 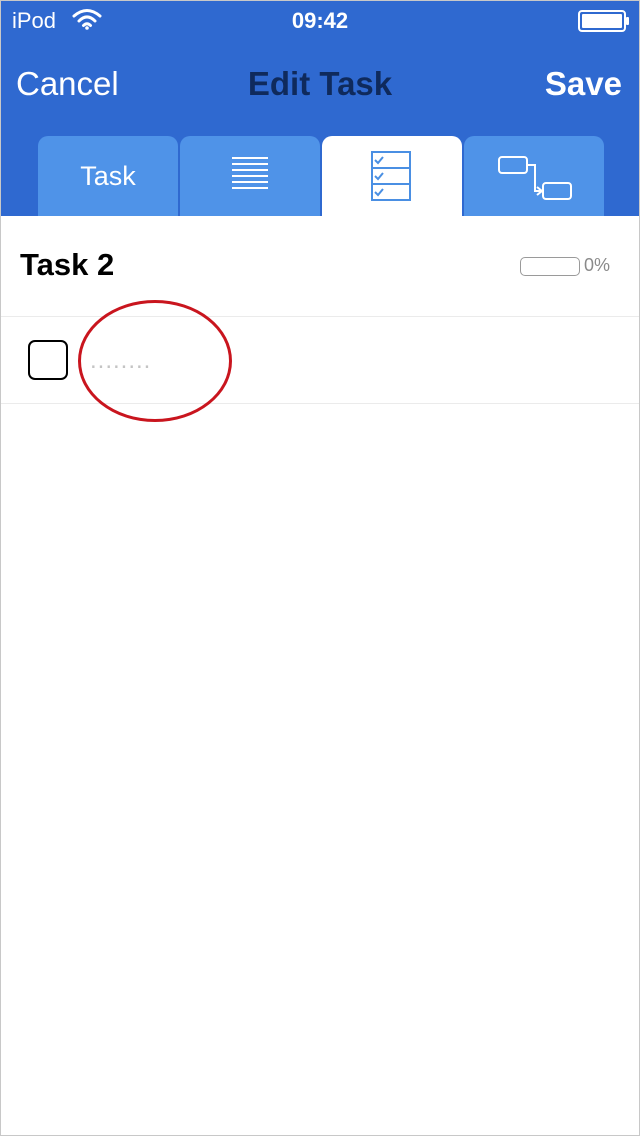 I want to click on divider, so click(x=320, y=403).